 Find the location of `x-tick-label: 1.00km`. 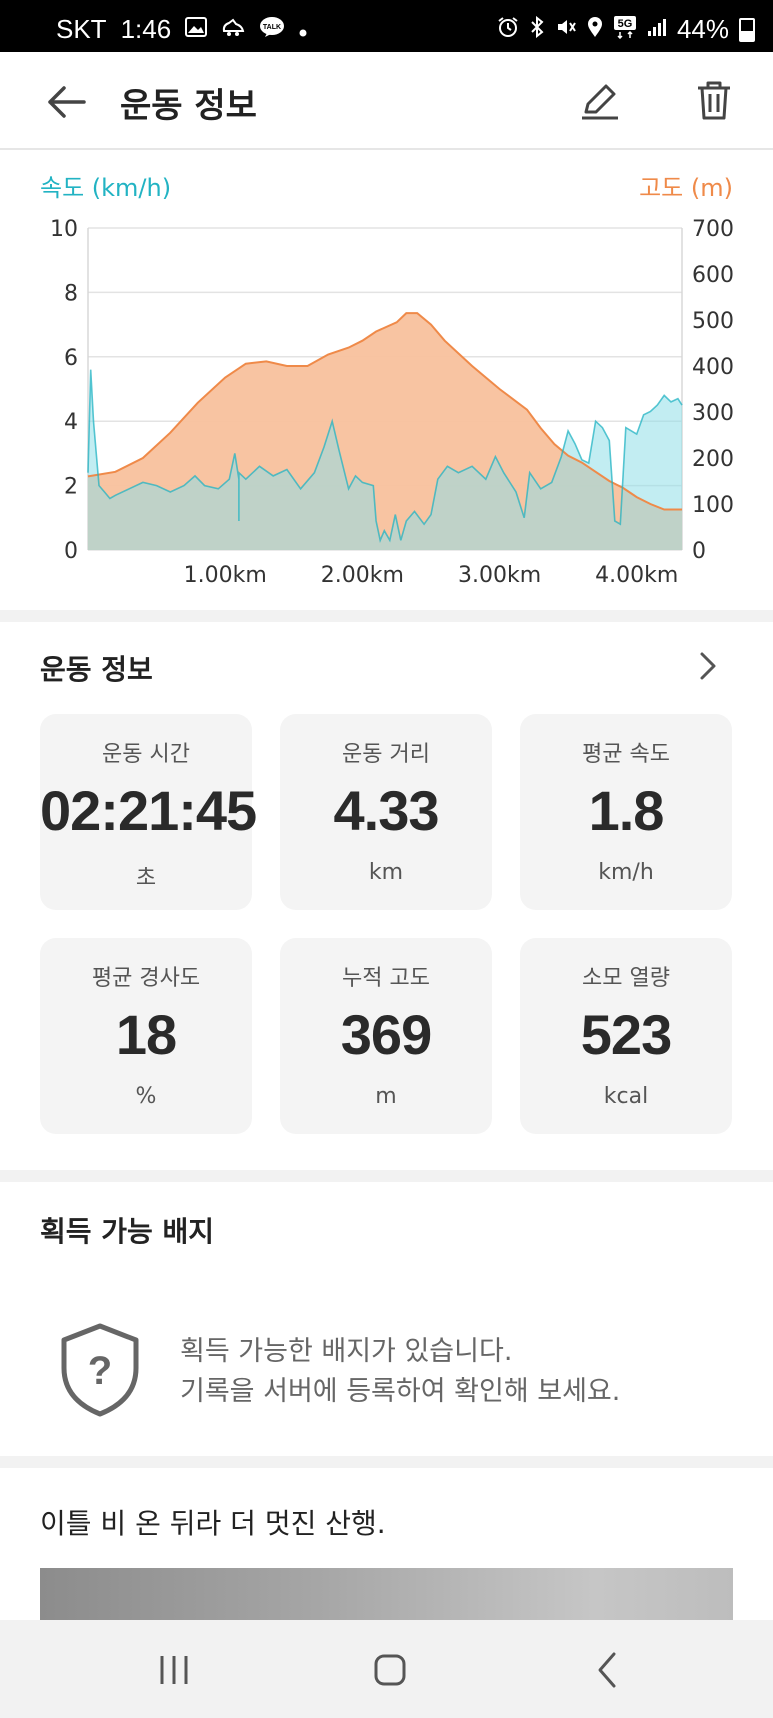

x-tick-label: 1.00km is located at coordinates (225, 574).